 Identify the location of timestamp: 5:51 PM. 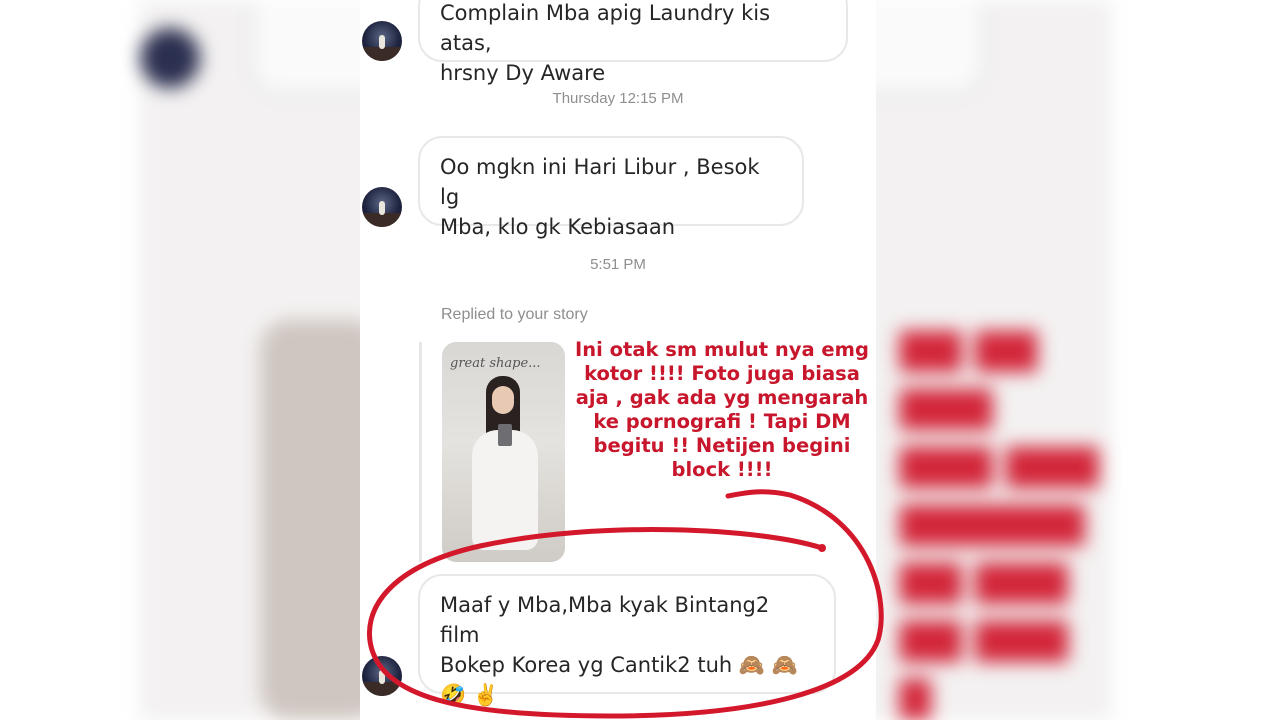
(618, 264).